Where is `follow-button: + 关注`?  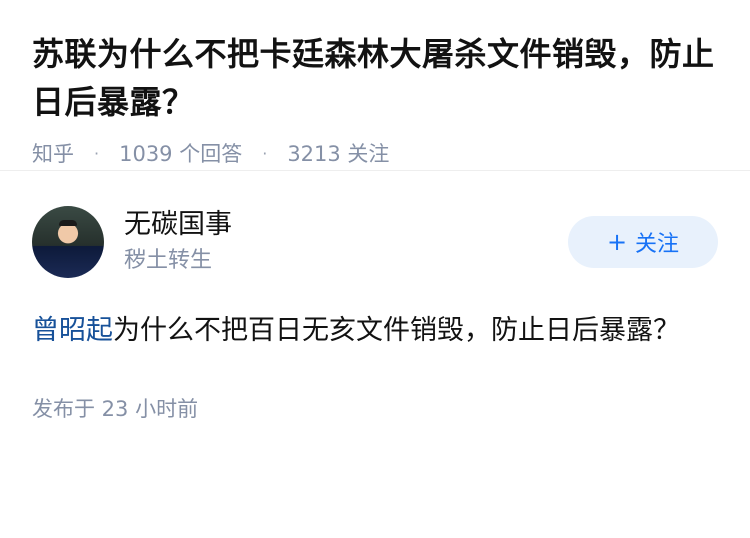 follow-button: + 关注 is located at coordinates (643, 242).